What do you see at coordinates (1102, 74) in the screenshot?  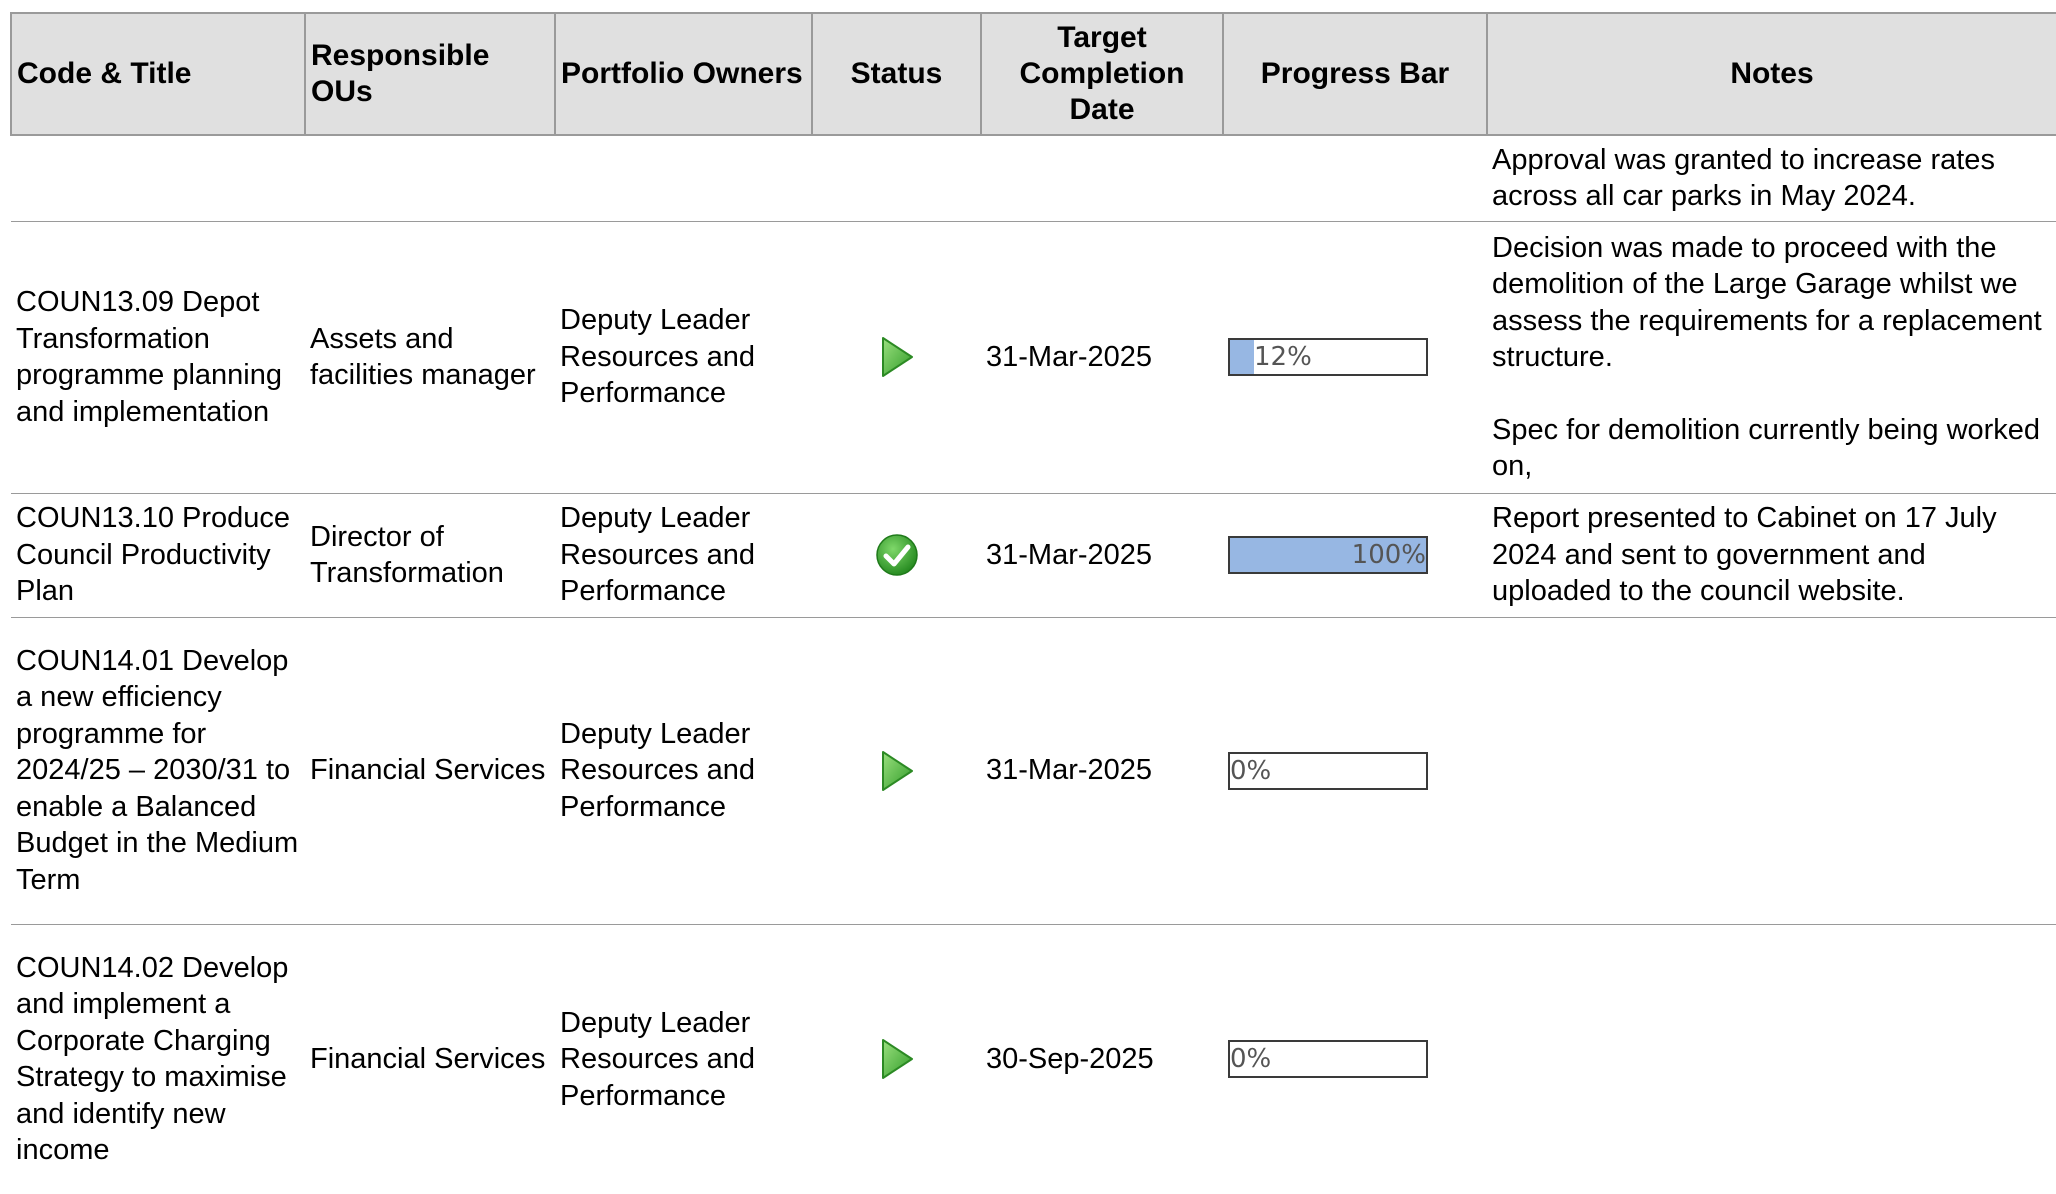 I see `header-target-completion-date: Target Completion Date` at bounding box center [1102, 74].